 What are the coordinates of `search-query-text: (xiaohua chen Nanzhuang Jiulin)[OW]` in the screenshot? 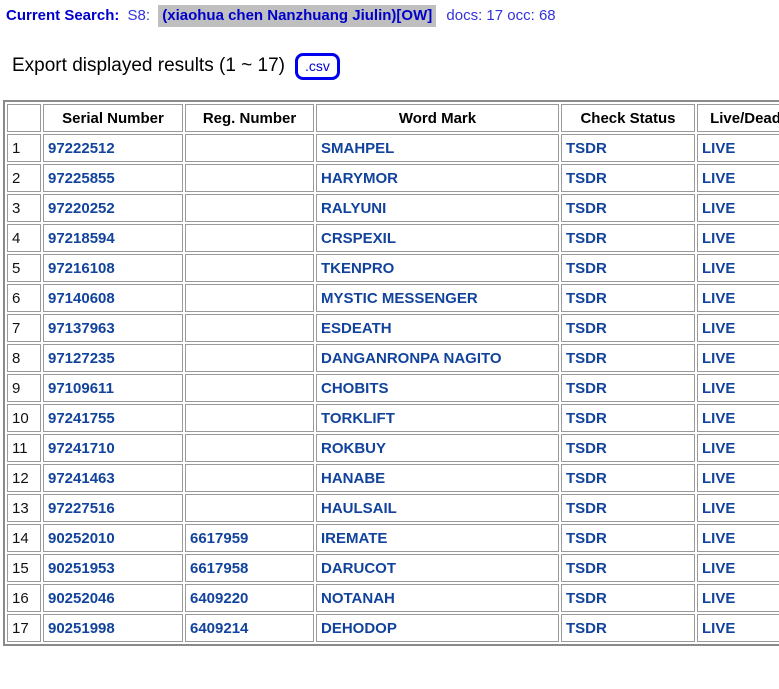 It's located at (297, 16).